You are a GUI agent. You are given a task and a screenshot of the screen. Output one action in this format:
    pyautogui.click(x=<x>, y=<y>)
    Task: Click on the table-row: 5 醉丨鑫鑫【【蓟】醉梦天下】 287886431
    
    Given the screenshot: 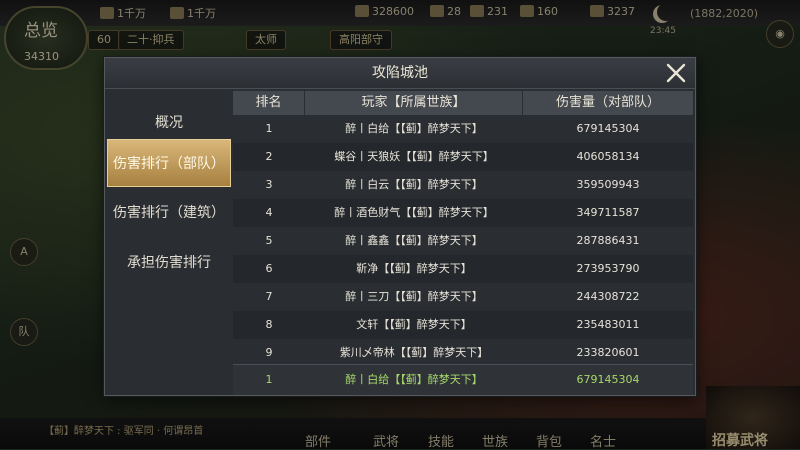 What is the action you would take?
    pyautogui.click(x=463, y=241)
    